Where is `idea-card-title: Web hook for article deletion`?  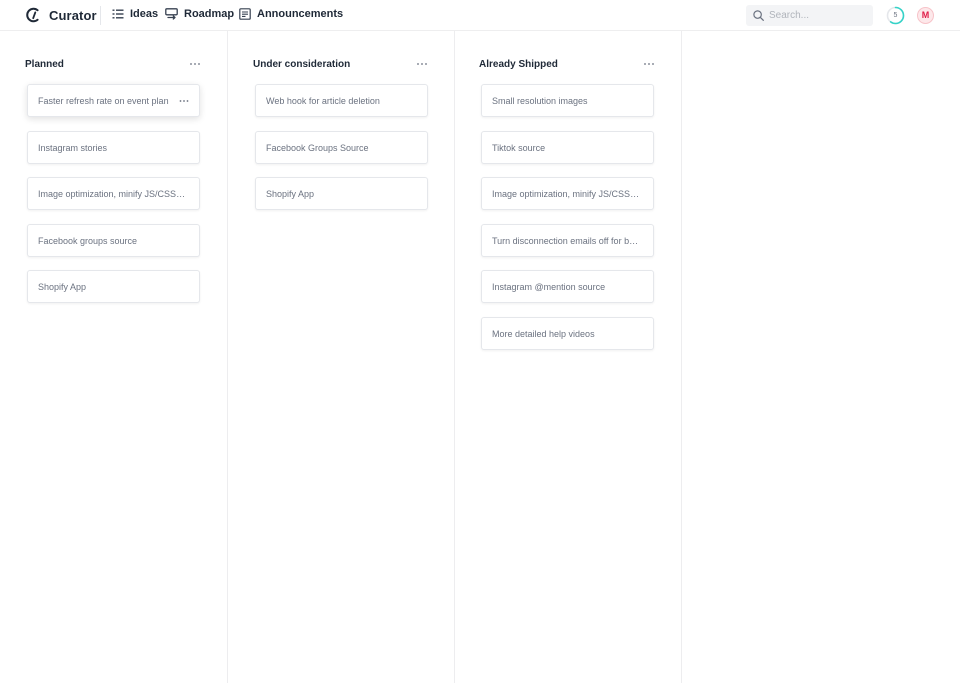 idea-card-title: Web hook for article deletion is located at coordinates (323, 101).